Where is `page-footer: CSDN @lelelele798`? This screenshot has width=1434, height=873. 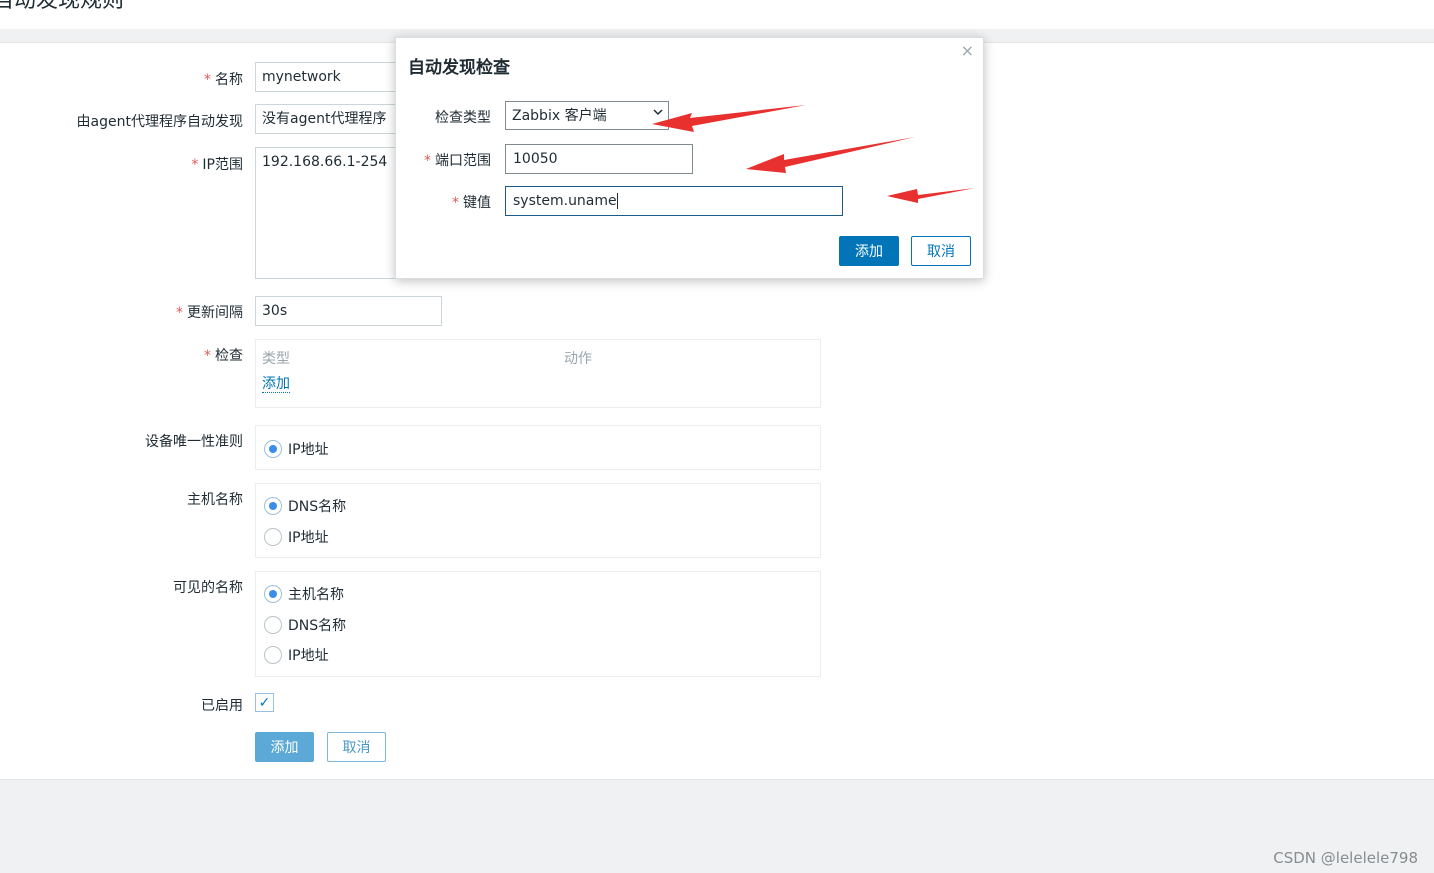 page-footer: CSDN @lelelele798 is located at coordinates (717, 826).